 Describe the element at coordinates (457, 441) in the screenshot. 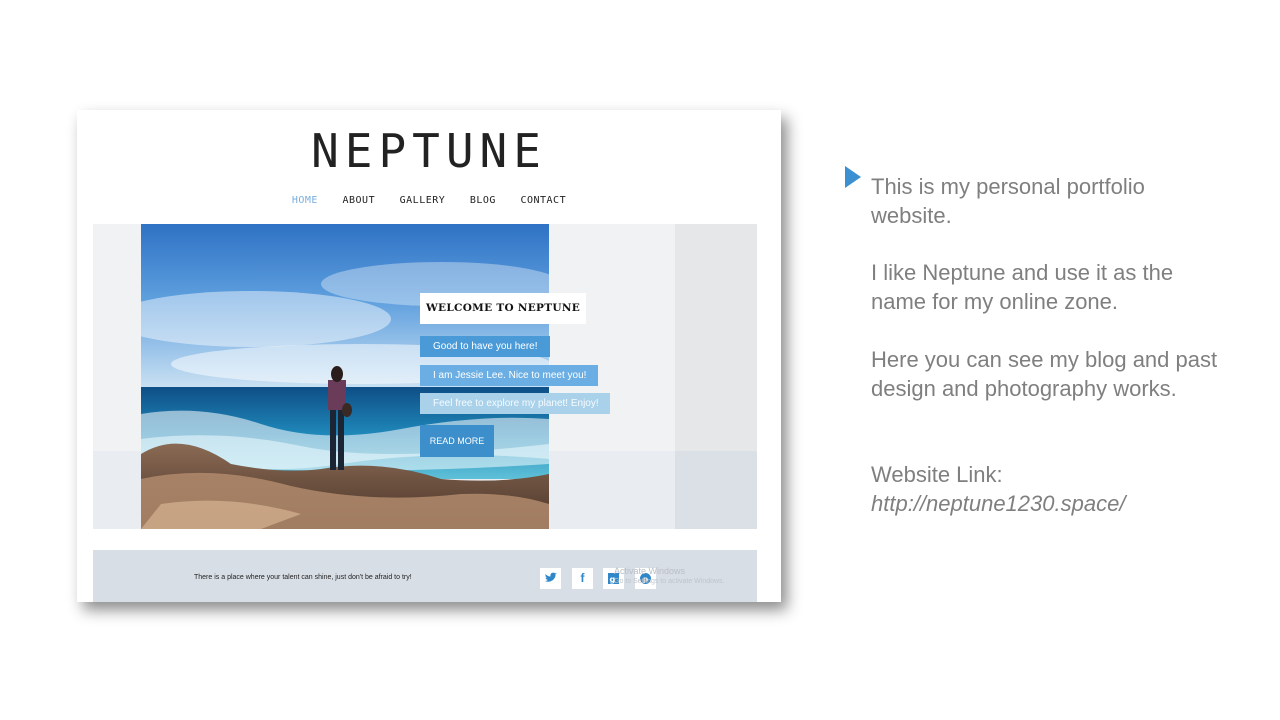

I see `read-more-button: READ MORE` at that location.